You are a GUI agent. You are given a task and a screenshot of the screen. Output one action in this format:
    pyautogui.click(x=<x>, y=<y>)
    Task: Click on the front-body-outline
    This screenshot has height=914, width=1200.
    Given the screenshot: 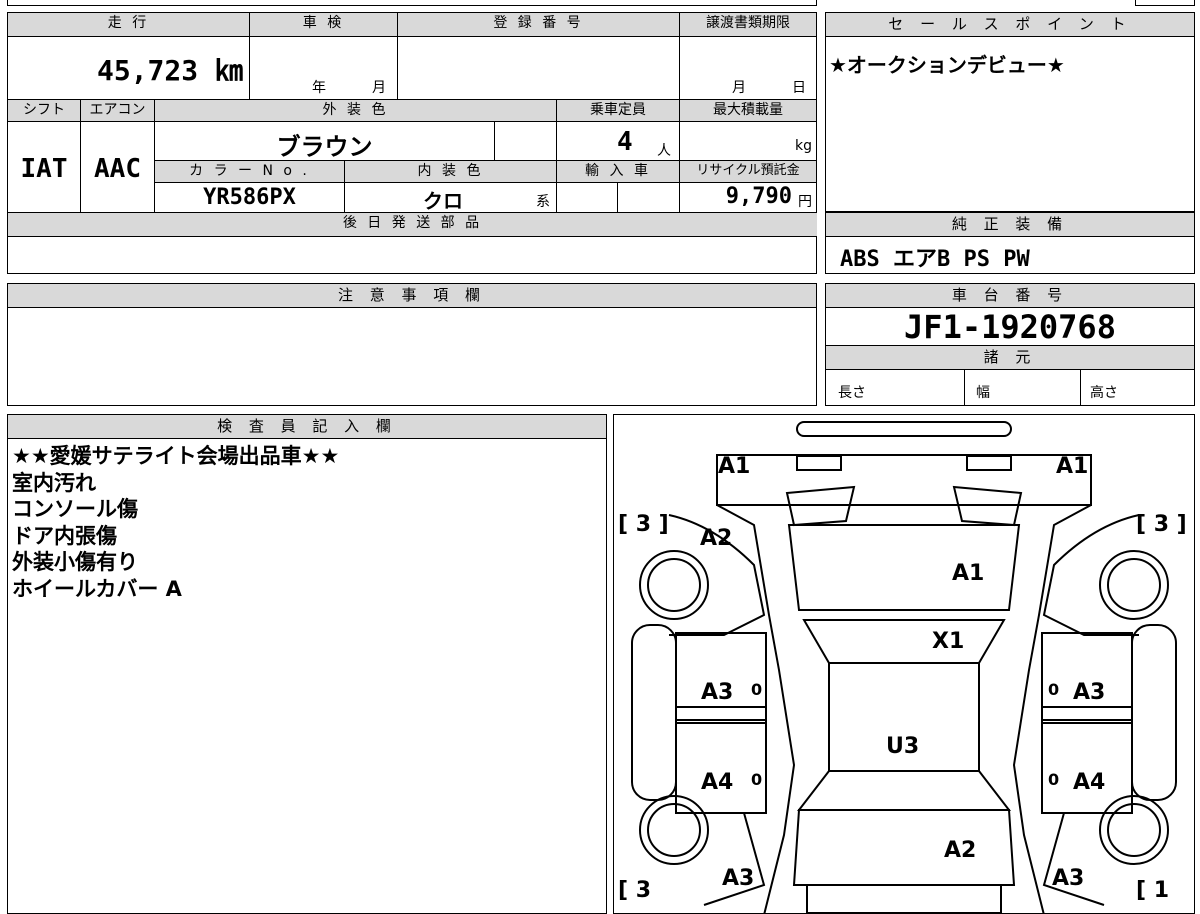 What is the action you would take?
    pyautogui.click(x=904, y=480)
    